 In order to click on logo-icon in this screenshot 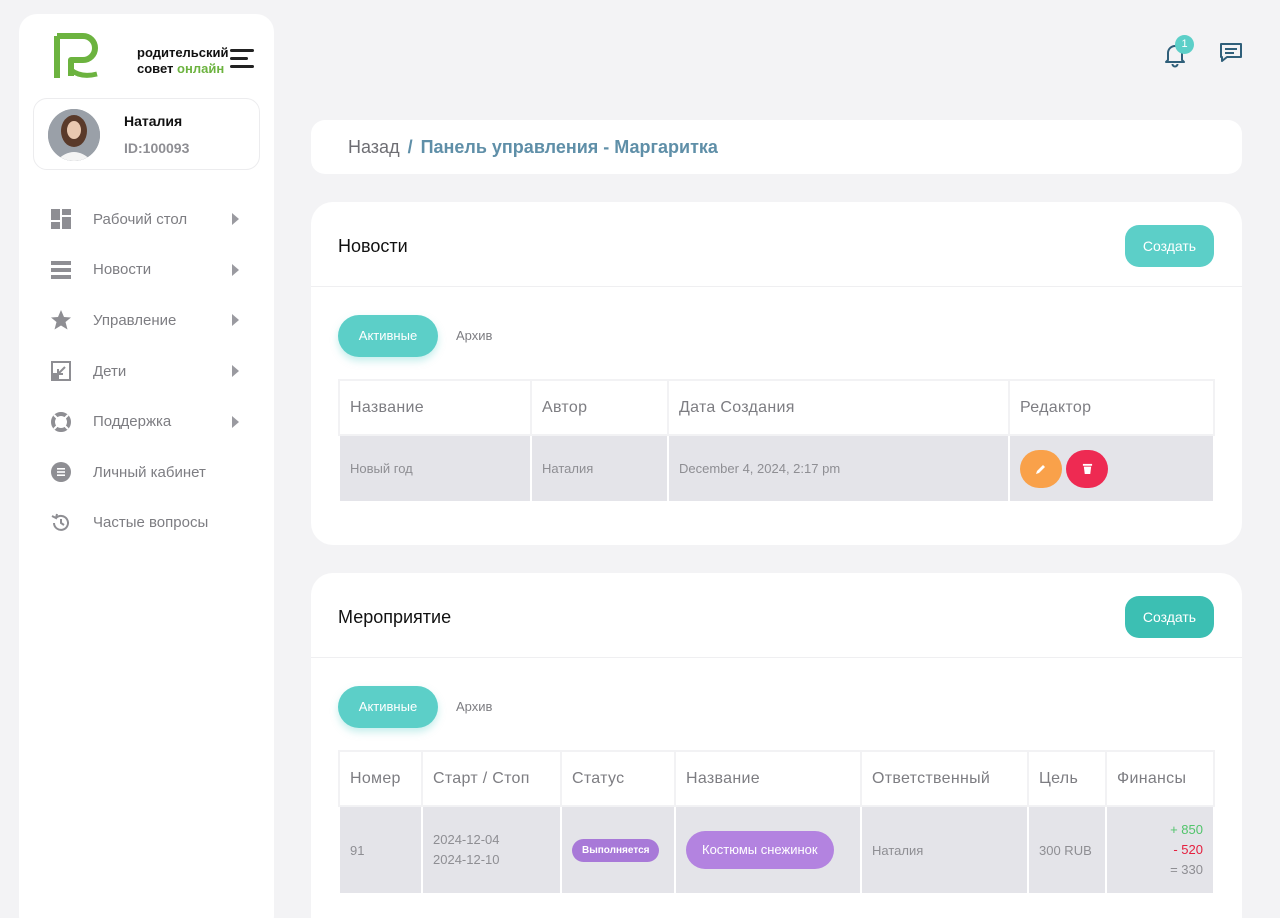, I will do `click(77, 56)`.